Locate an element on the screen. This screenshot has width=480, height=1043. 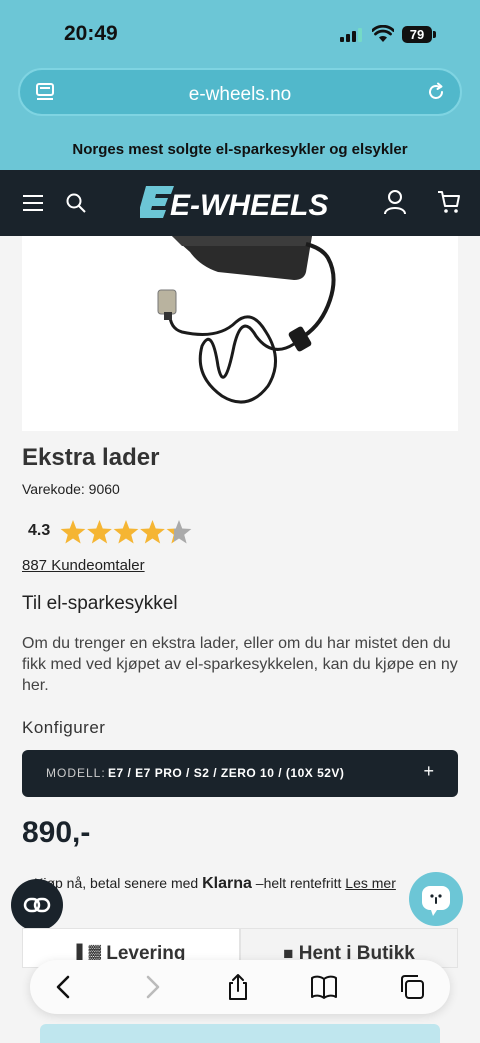
site-header: E-WHEELS is located at coordinates (240, 203).